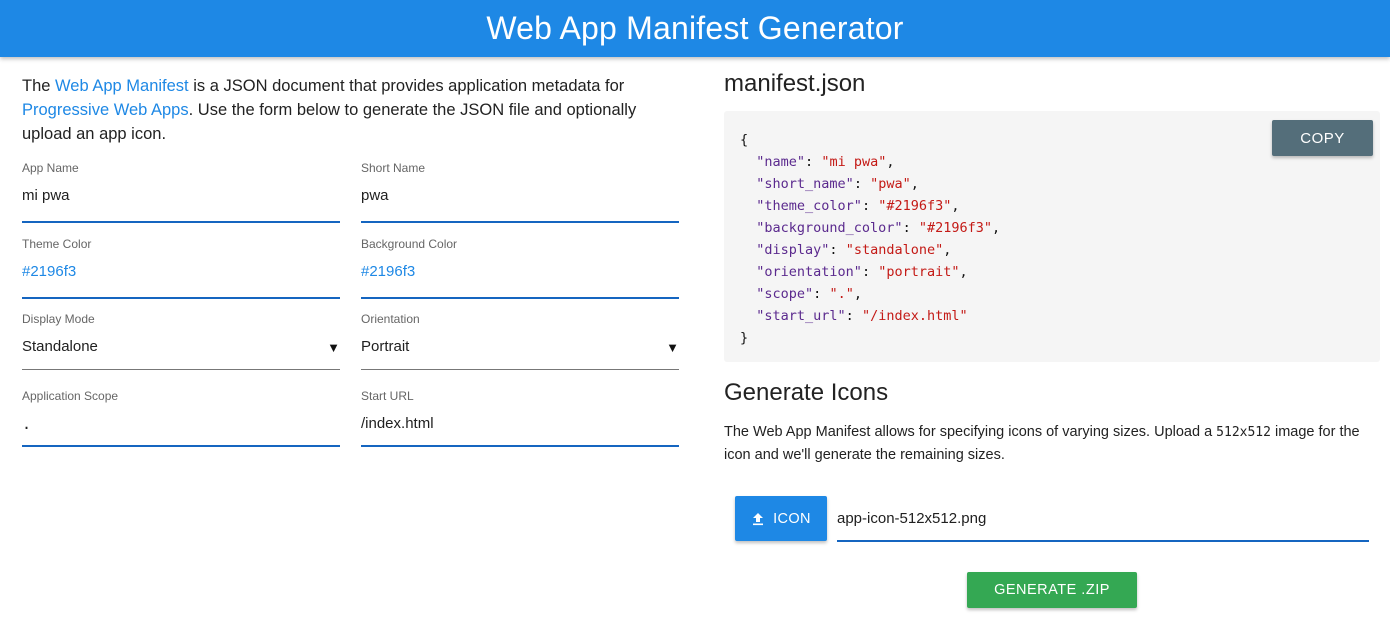 The height and width of the screenshot is (635, 1390). I want to click on short-name-input: pwa, so click(375, 195).